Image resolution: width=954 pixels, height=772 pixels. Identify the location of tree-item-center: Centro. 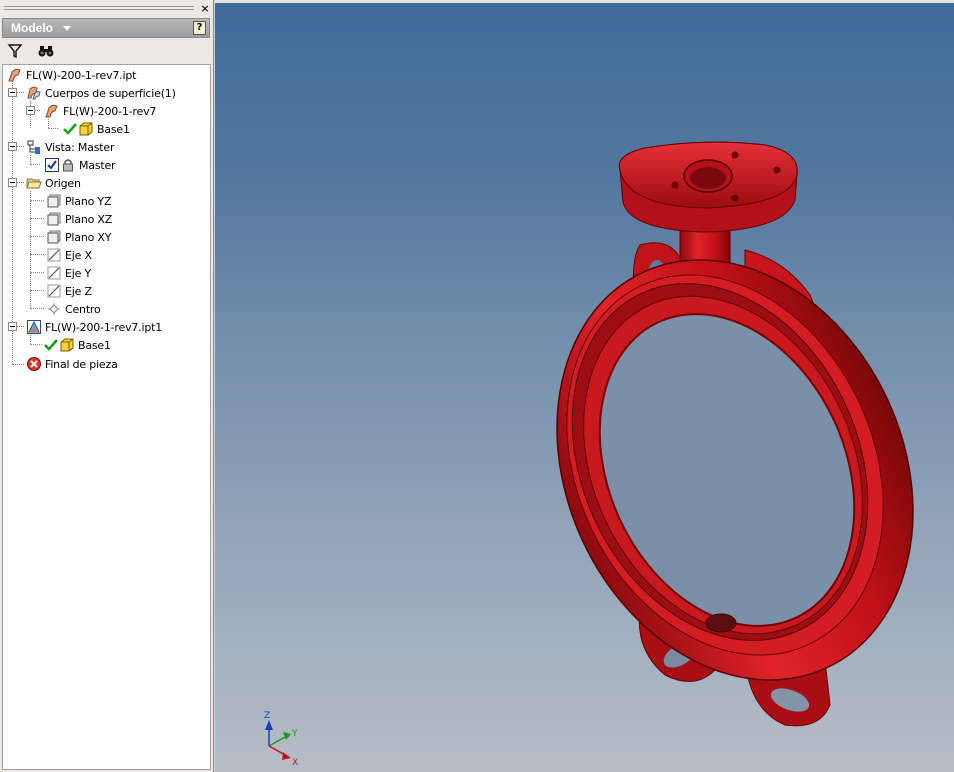
(73, 309).